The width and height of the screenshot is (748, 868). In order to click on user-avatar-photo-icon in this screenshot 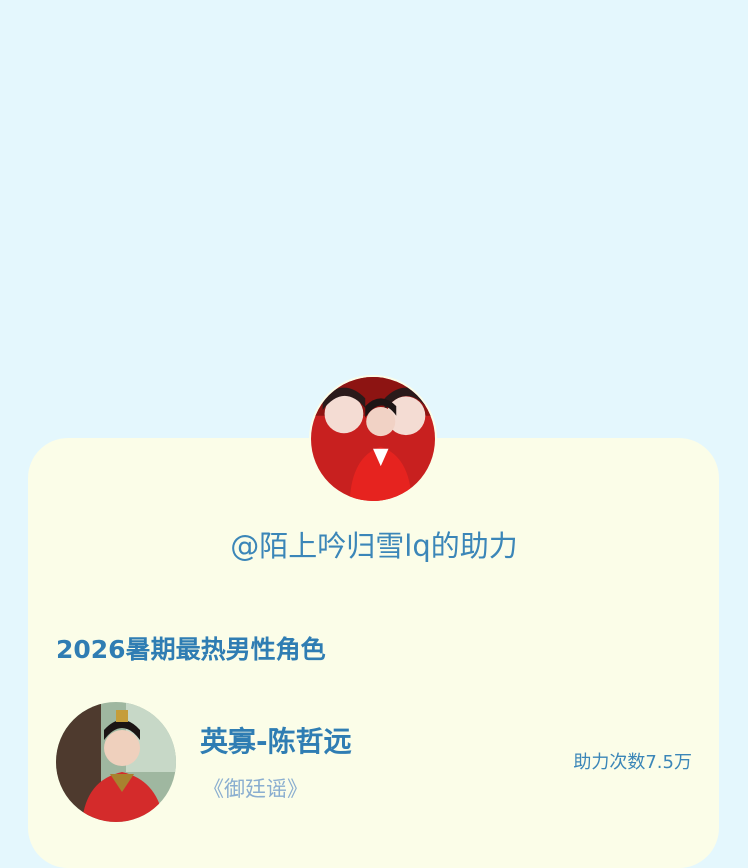, I will do `click(373, 439)`.